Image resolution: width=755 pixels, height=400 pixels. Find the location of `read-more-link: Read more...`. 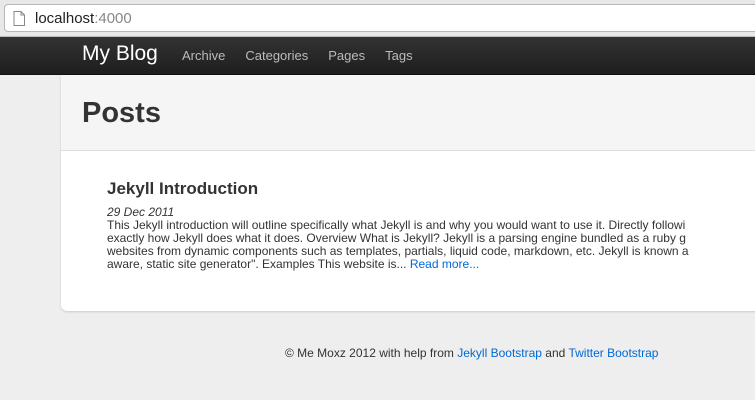

read-more-link: Read more... is located at coordinates (444, 264).